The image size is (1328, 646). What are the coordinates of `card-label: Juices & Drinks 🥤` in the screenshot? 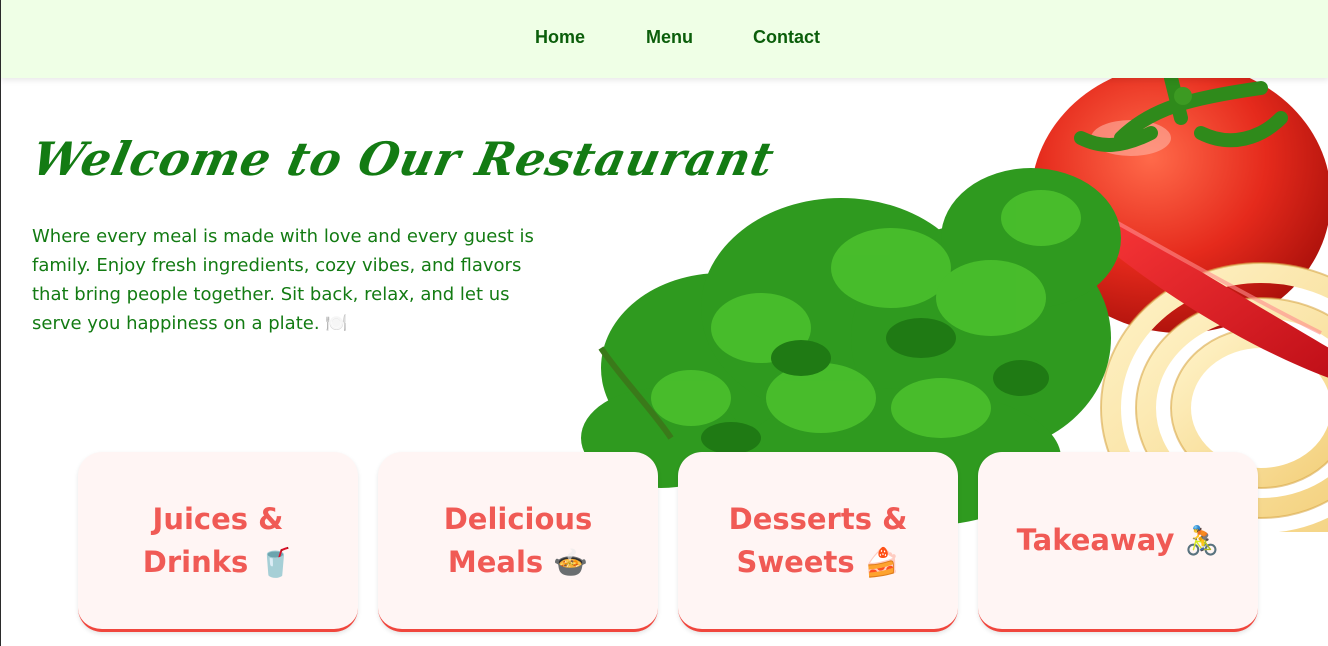 It's located at (218, 540).